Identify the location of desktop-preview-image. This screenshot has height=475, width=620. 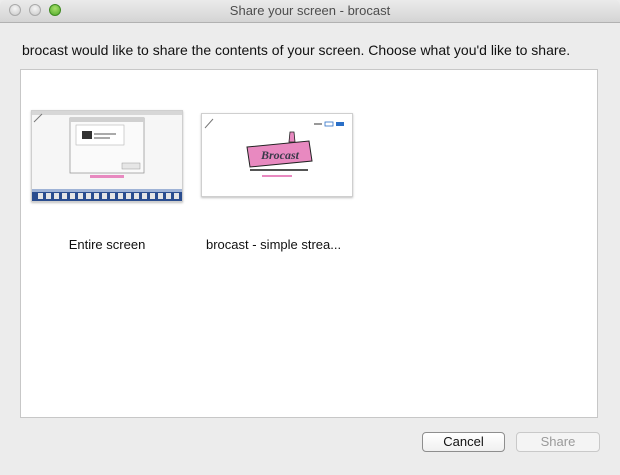
(107, 156).